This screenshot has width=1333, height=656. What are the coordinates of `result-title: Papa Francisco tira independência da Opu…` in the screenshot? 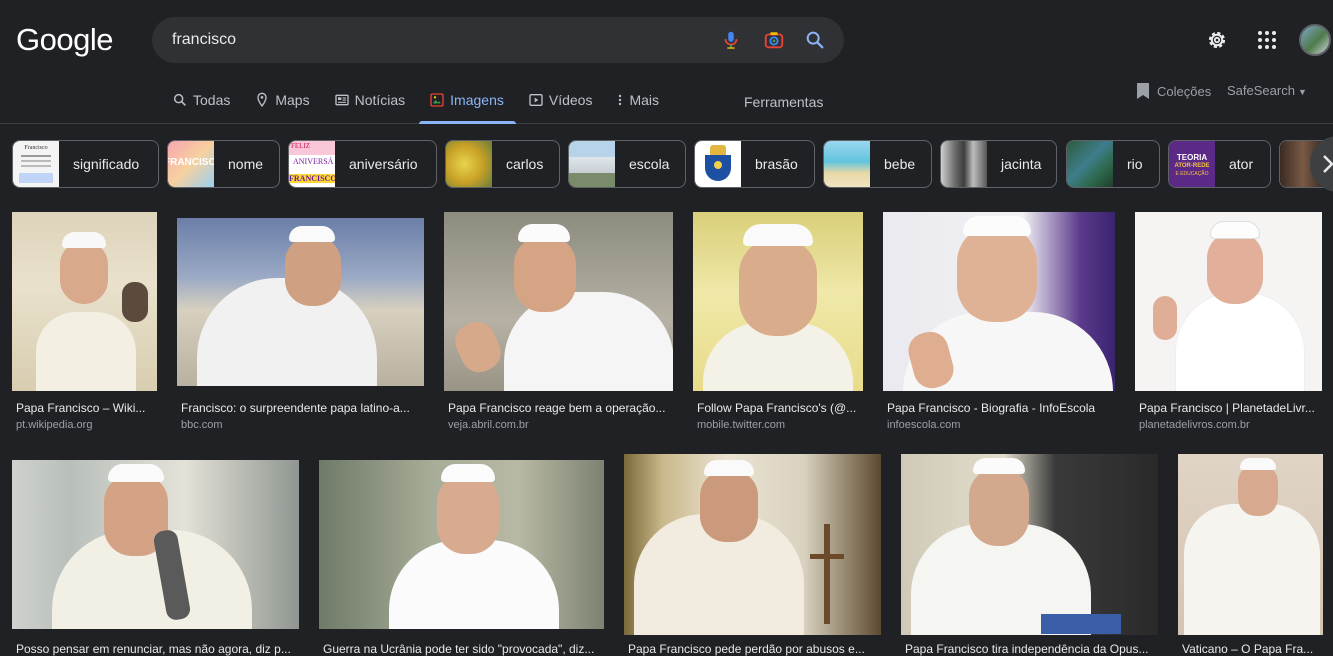 It's located at (1029, 649).